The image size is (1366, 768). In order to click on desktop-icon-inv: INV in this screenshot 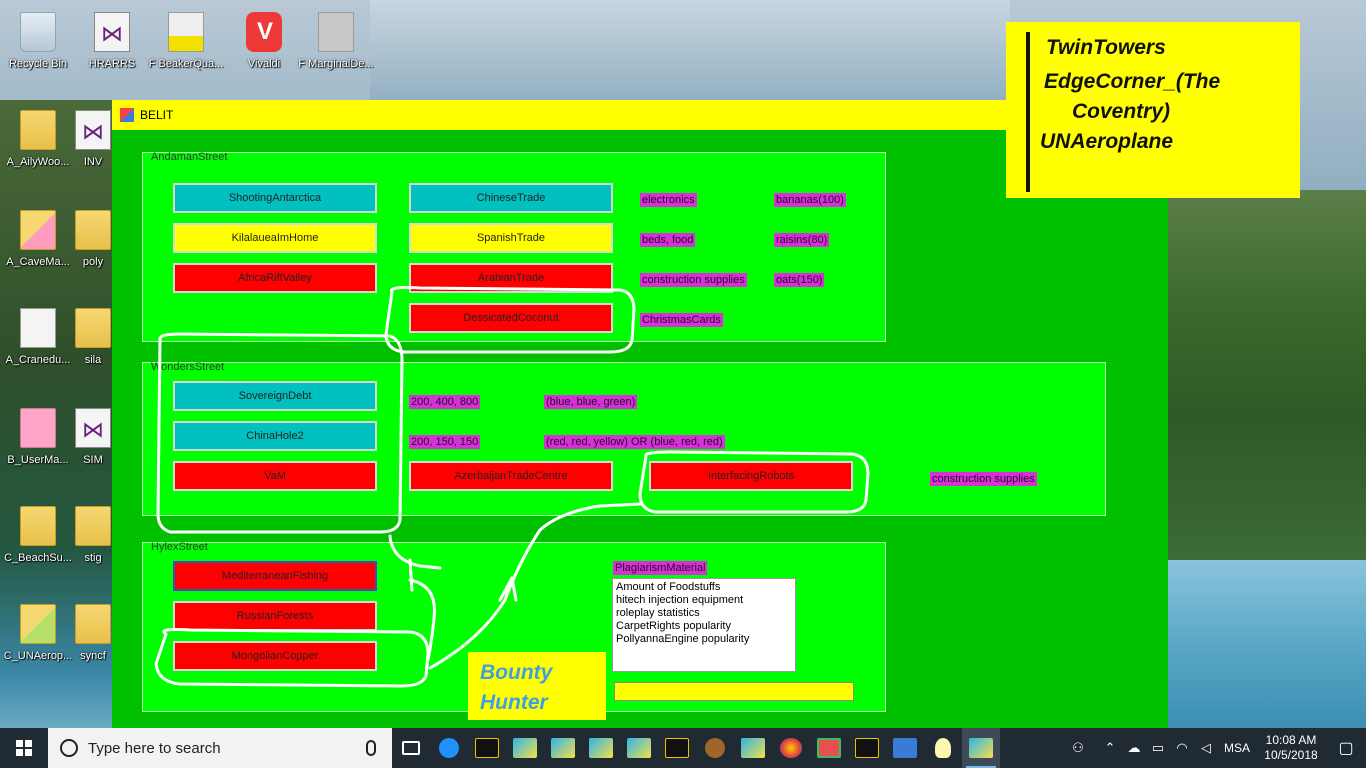, I will do `click(93, 143)`.